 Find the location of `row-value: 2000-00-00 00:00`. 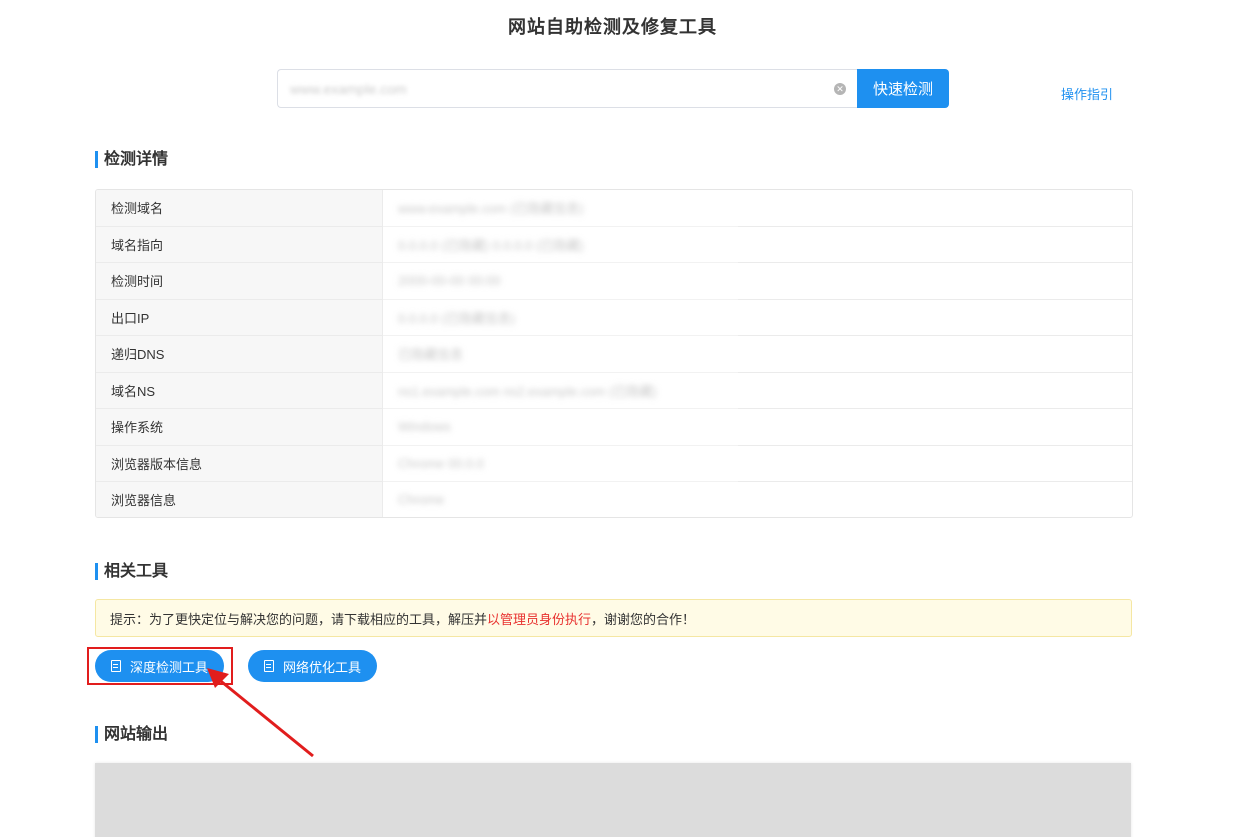

row-value: 2000-00-00 00:00 is located at coordinates (449, 281).